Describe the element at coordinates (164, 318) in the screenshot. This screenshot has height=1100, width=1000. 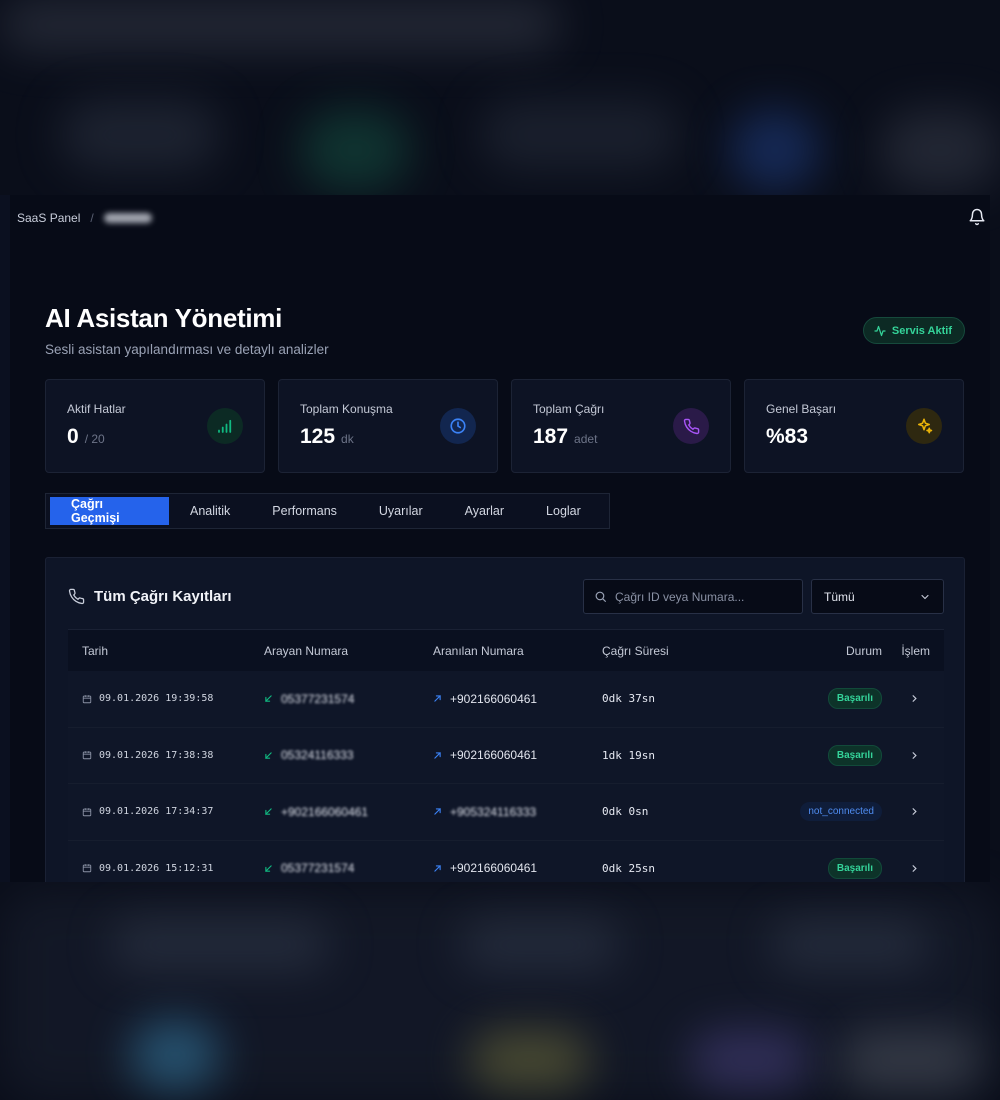
I see `page-title: AI Asistan Yönetimi` at that location.